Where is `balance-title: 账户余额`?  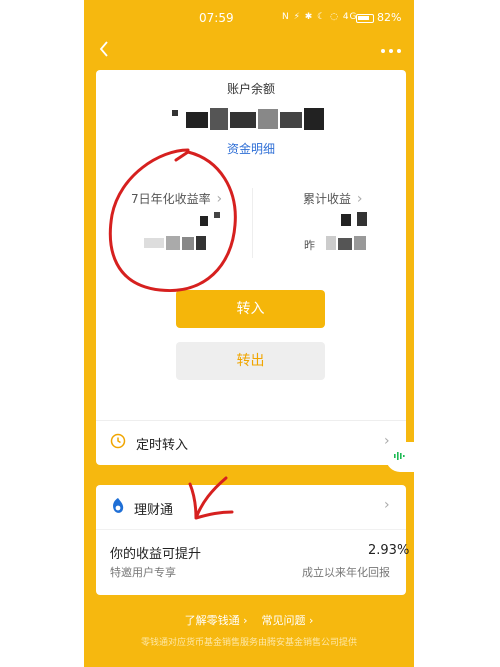
balance-title: 账户余额 is located at coordinates (250, 89).